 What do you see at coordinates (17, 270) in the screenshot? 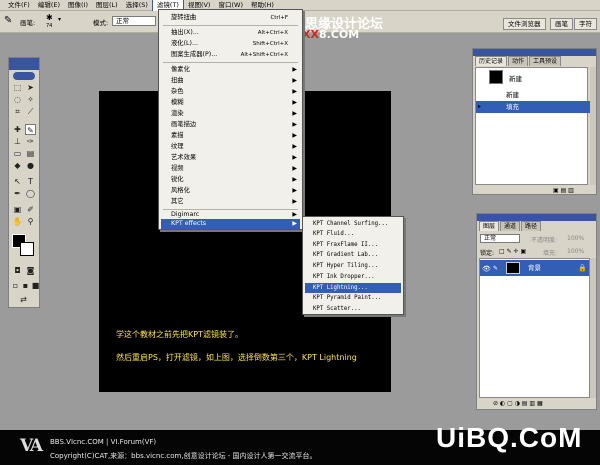
I see `standard-mode-icon: ◘` at bounding box center [17, 270].